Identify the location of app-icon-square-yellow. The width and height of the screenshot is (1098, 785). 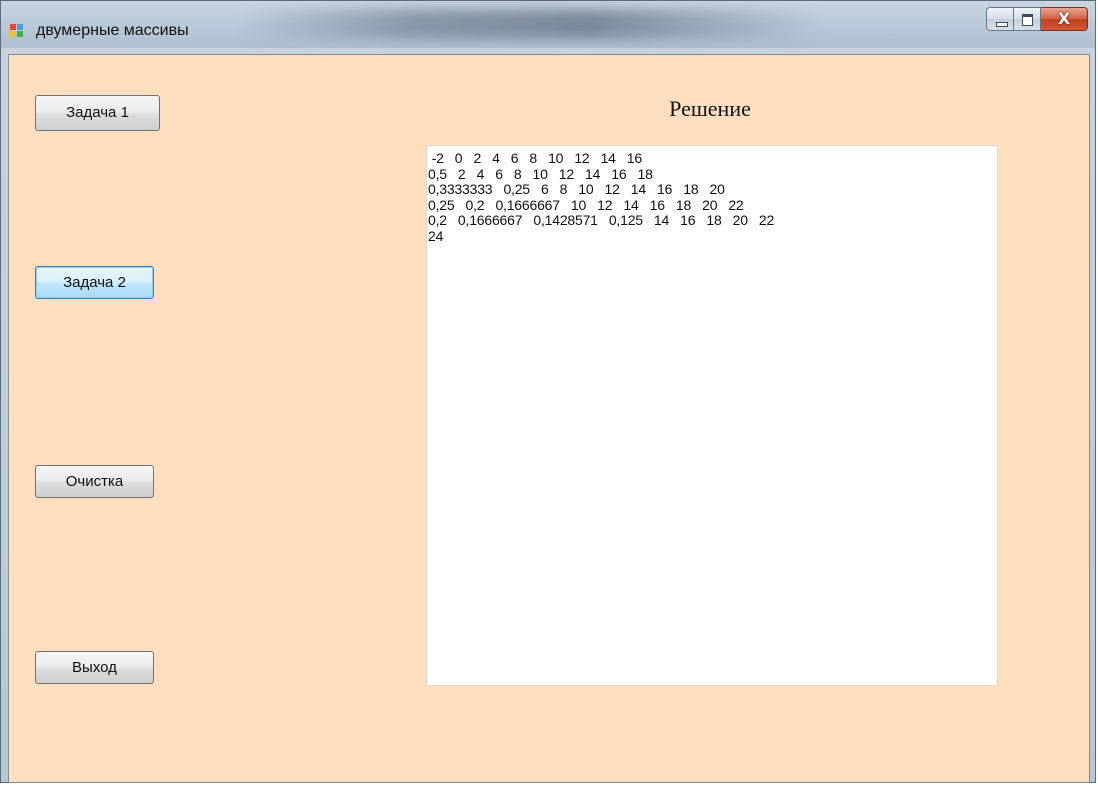
(13, 34).